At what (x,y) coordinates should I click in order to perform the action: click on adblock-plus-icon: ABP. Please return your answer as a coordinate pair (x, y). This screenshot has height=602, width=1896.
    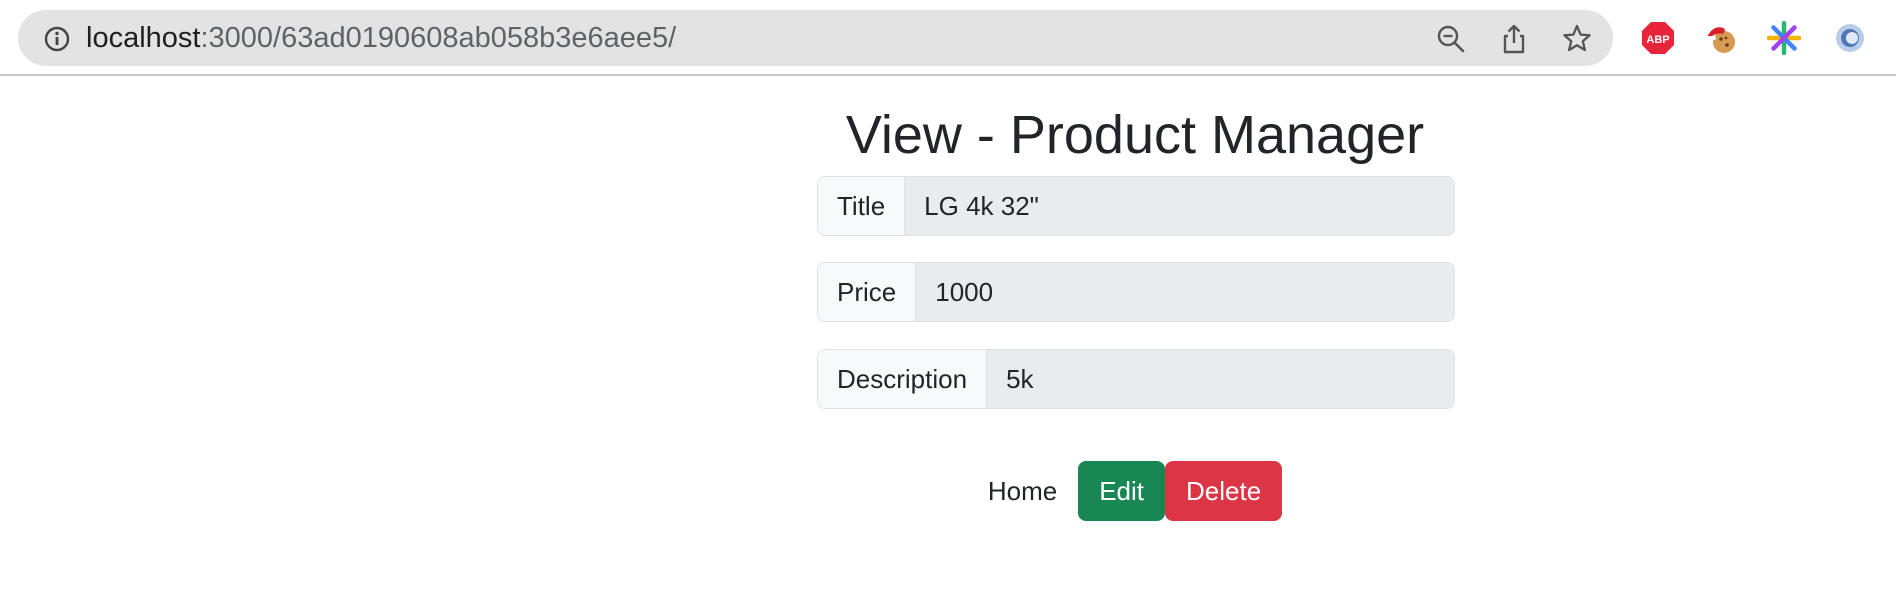
    Looking at the image, I should click on (1658, 38).